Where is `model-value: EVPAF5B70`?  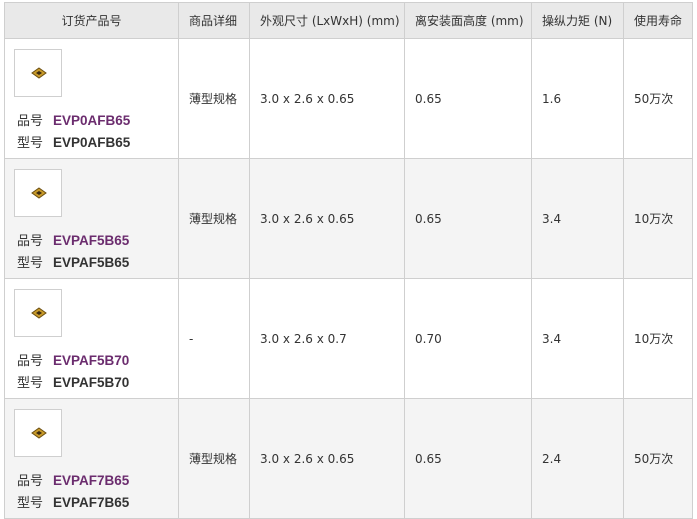 model-value: EVPAF5B70 is located at coordinates (91, 382).